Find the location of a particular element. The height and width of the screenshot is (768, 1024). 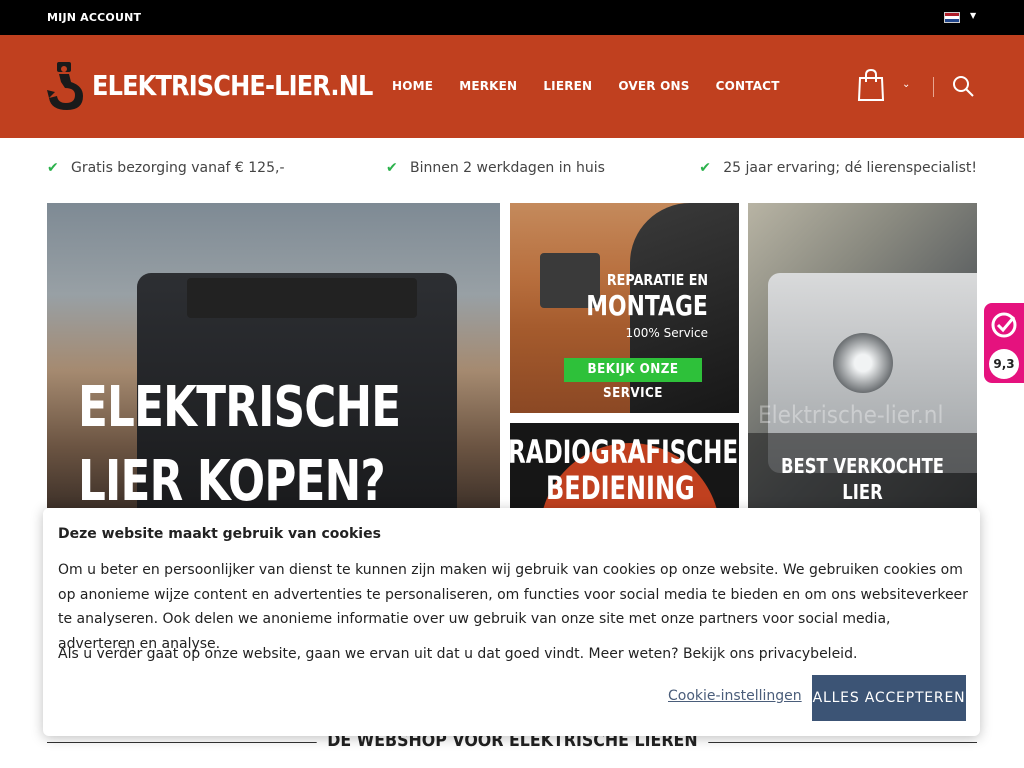

best-seller-tile: Elektrische-lier.nl BEST VERKOCHTE LIER is located at coordinates (862, 355).